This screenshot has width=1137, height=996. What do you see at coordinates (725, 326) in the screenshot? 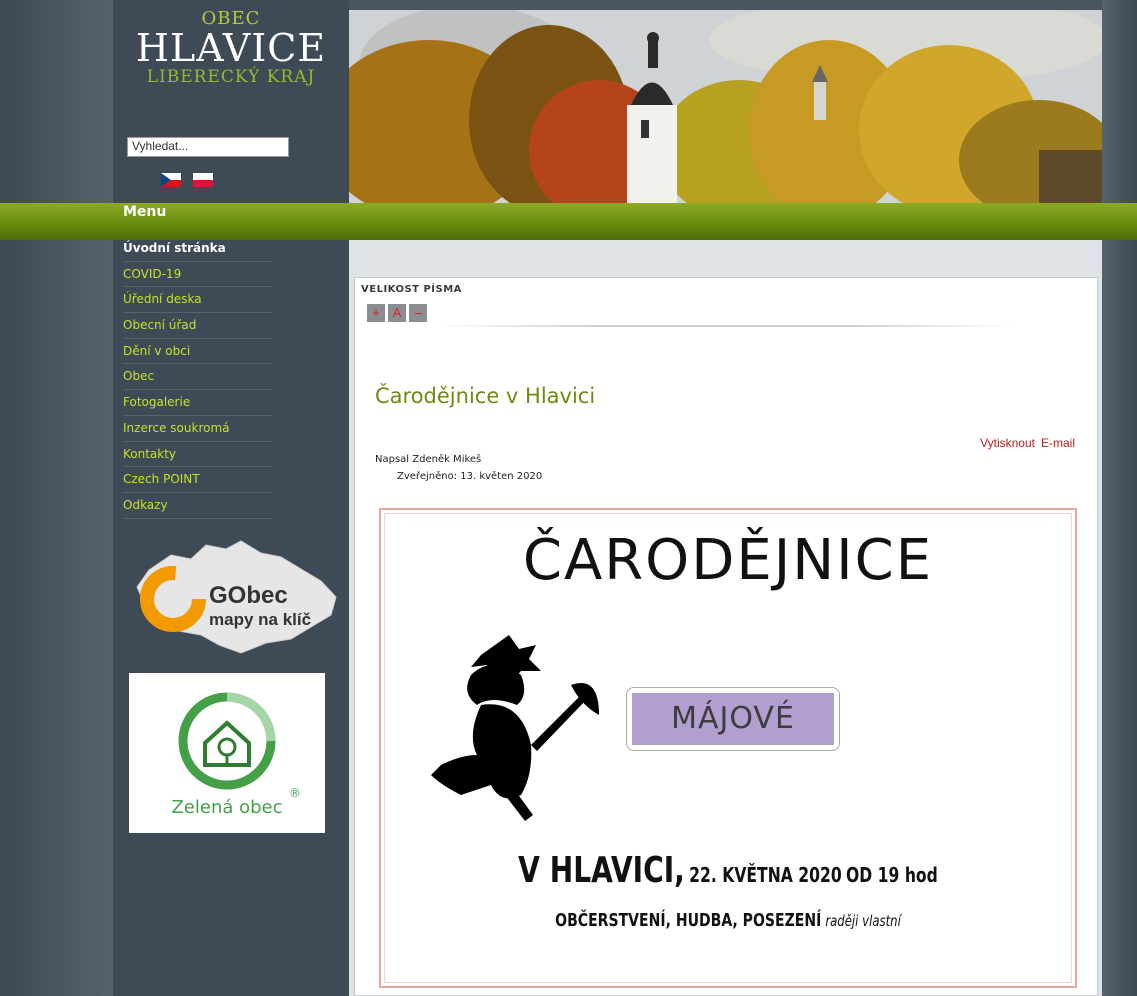
I see `divider` at bounding box center [725, 326].